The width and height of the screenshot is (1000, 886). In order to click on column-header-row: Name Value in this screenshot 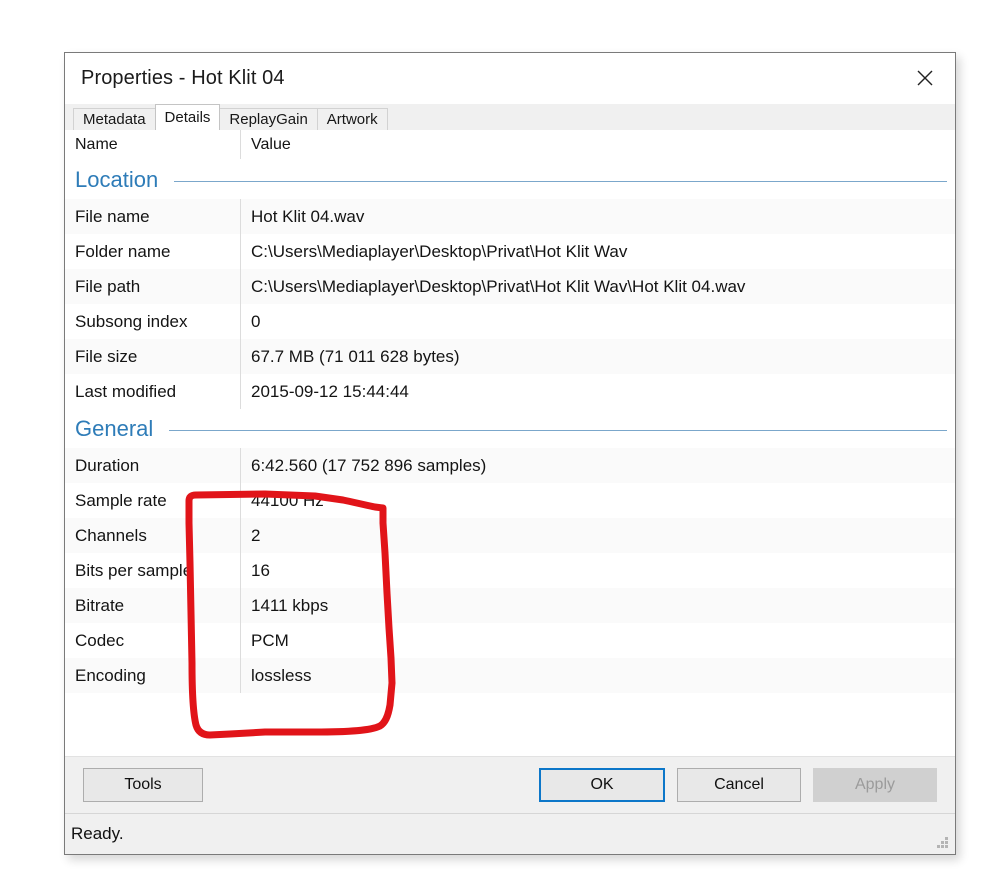, I will do `click(510, 145)`.